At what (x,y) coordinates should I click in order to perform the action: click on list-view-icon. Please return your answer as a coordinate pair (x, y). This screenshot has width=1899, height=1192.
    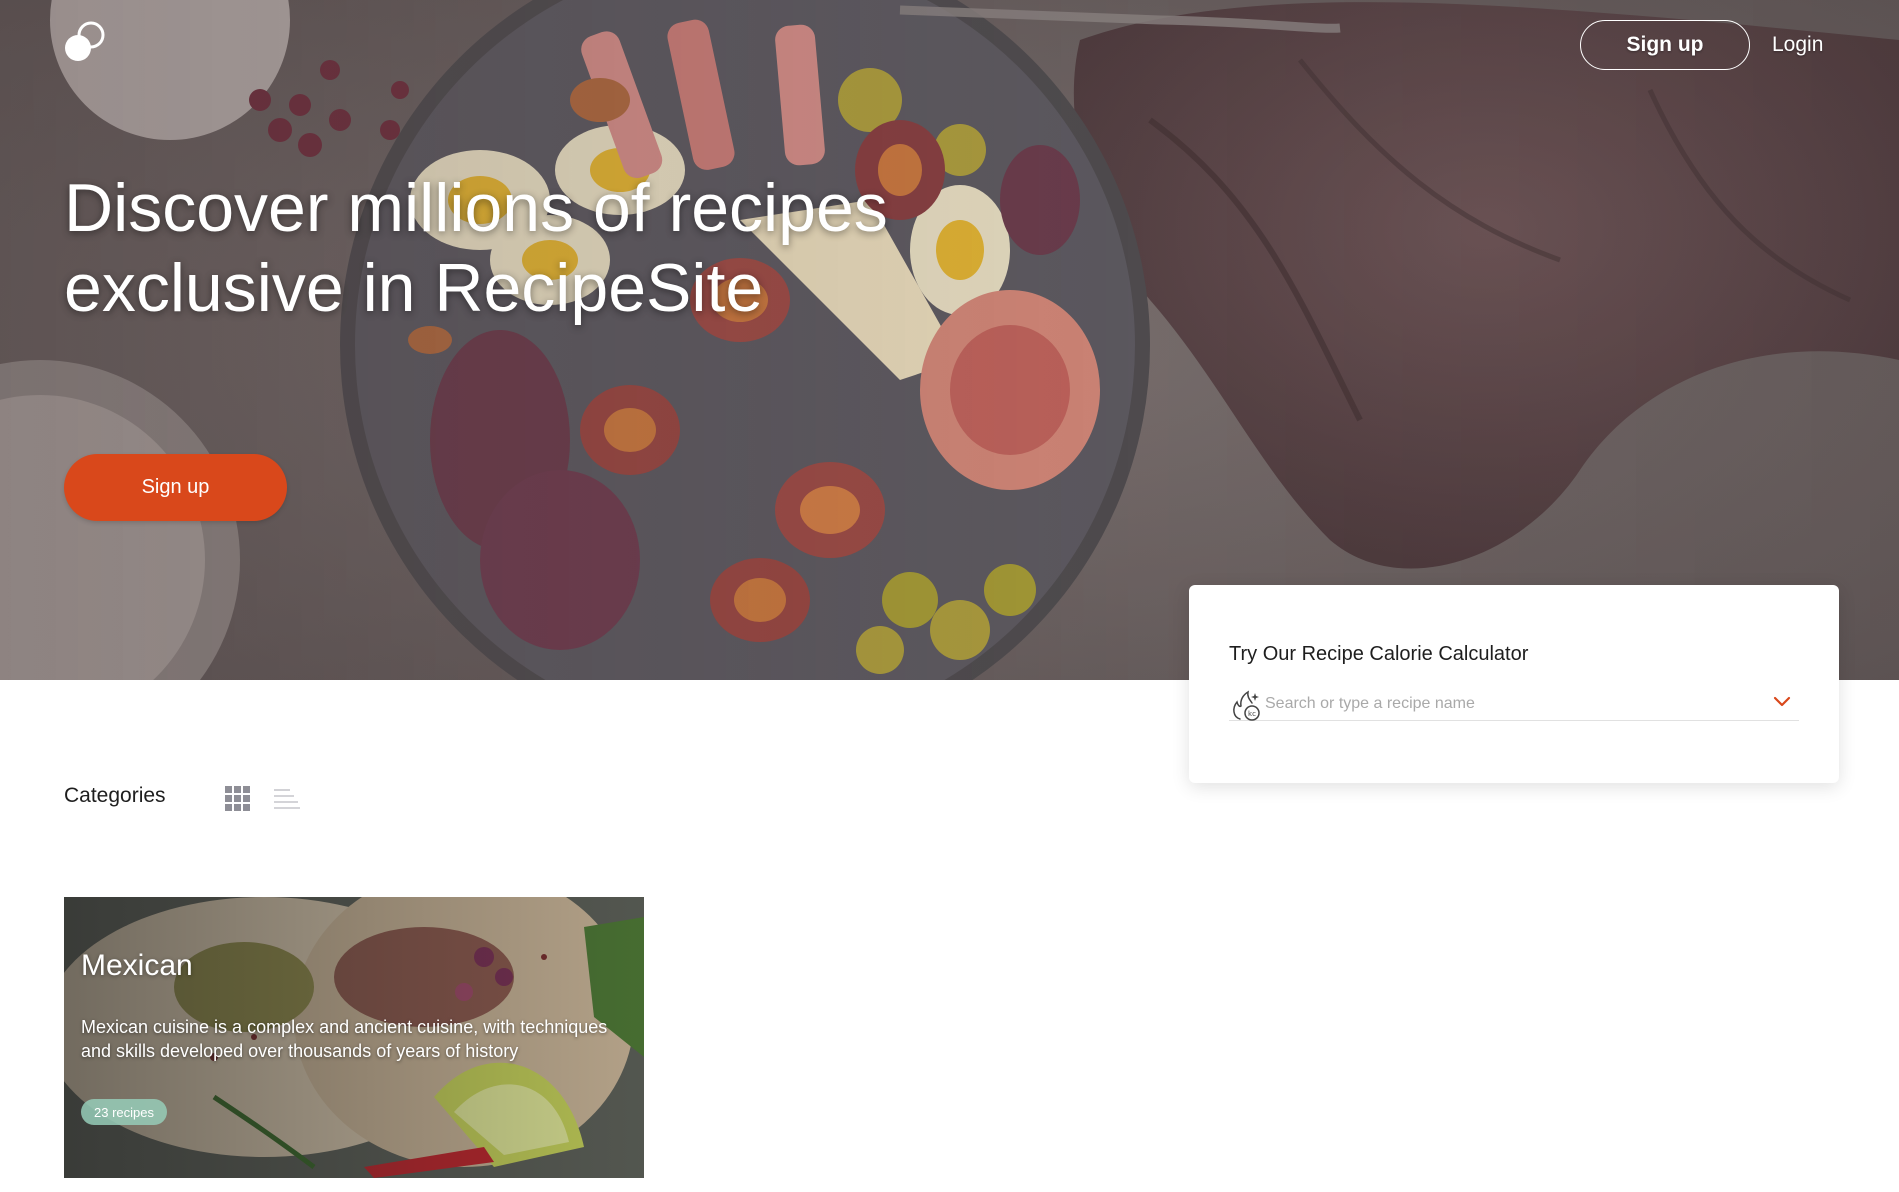
    Looking at the image, I should click on (287, 799).